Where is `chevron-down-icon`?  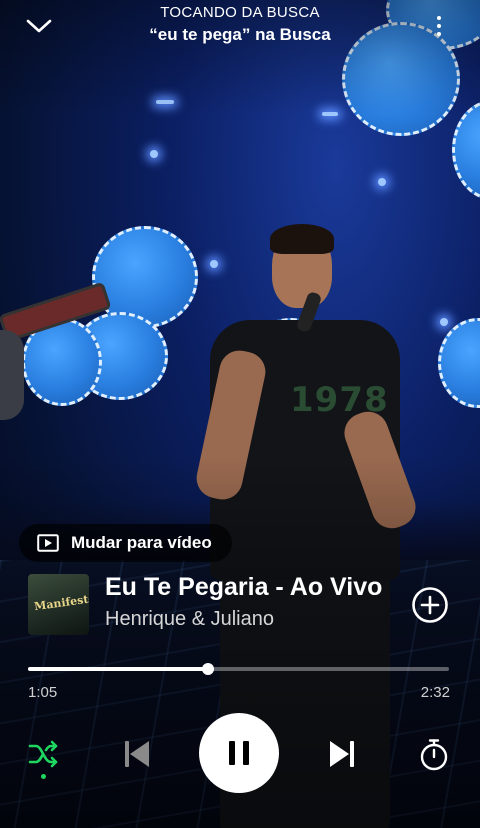
chevron-down-icon is located at coordinates (39, 26).